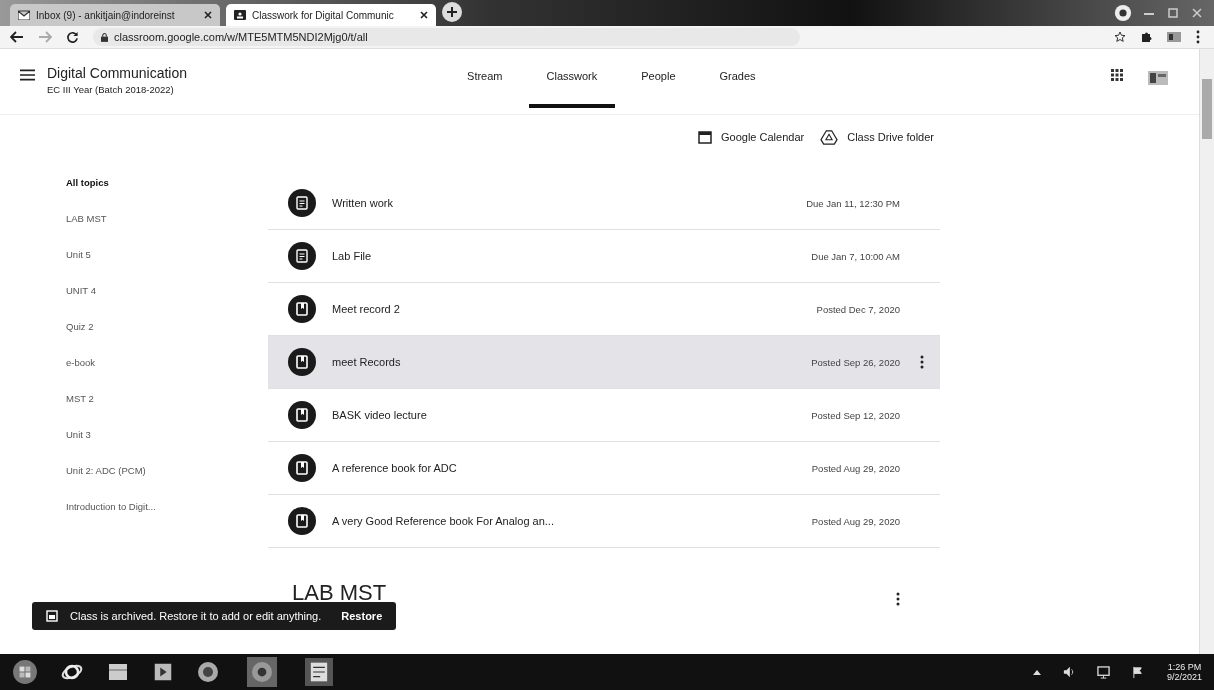 The image size is (1214, 690). I want to click on speaker-icon, so click(1068, 672).